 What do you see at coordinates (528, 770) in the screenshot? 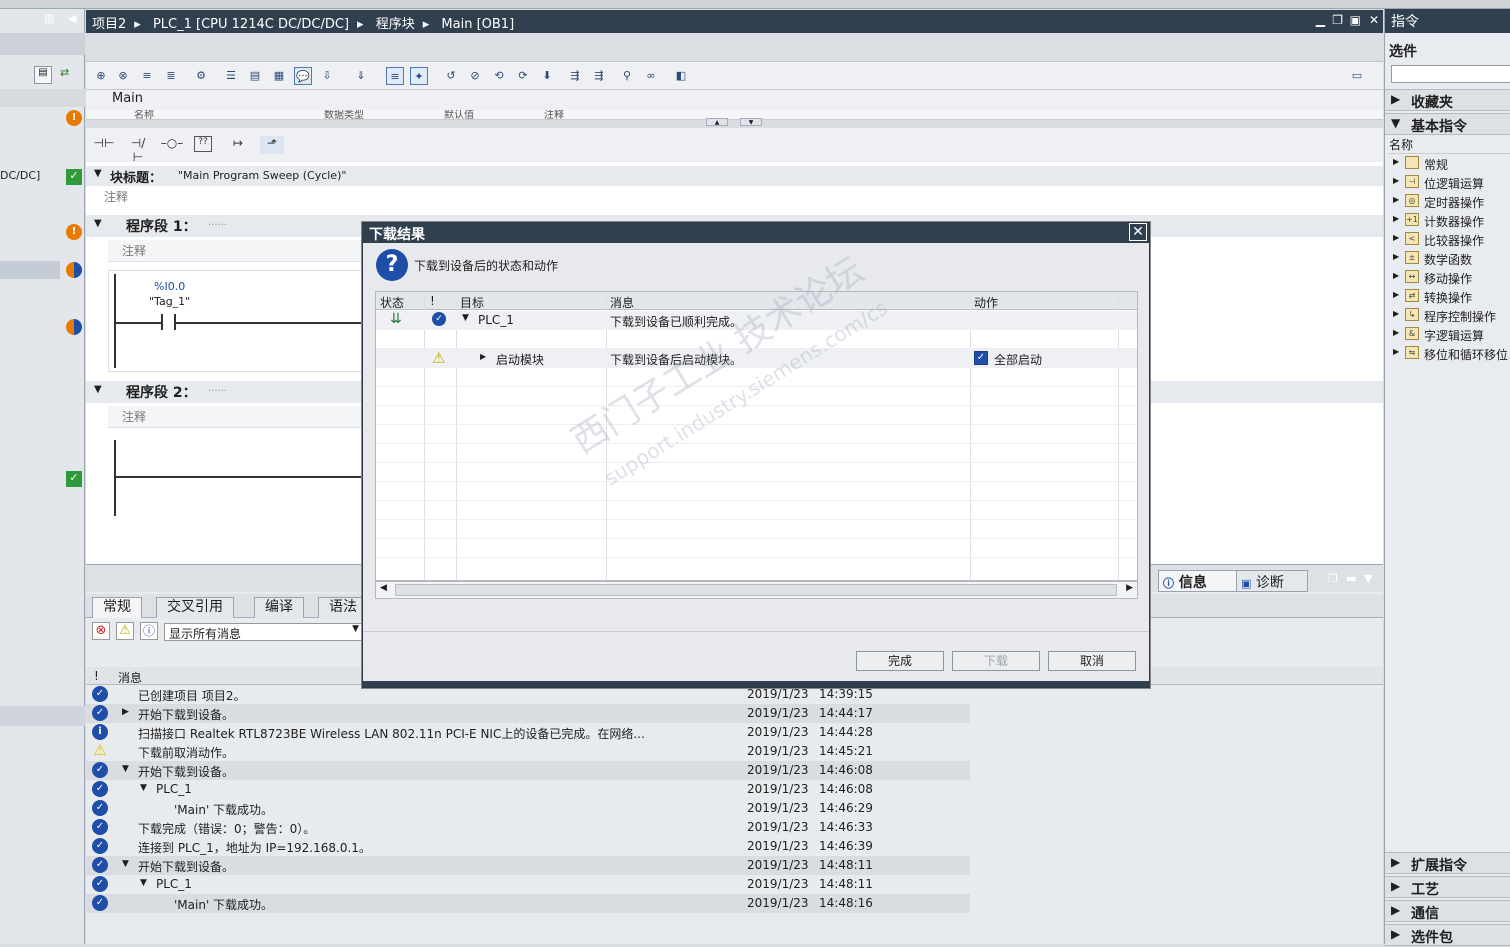
I see `message-row: ✓ ▼ 开始下载到设备。 2019/1/23 14:46:08` at bounding box center [528, 770].